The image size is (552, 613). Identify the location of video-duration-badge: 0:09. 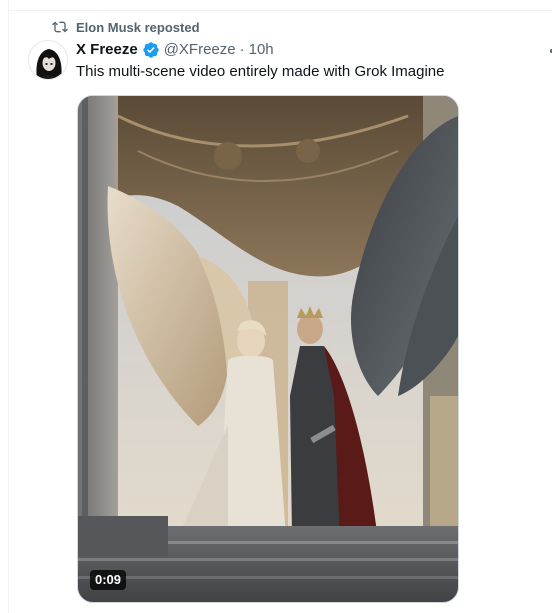
(108, 580).